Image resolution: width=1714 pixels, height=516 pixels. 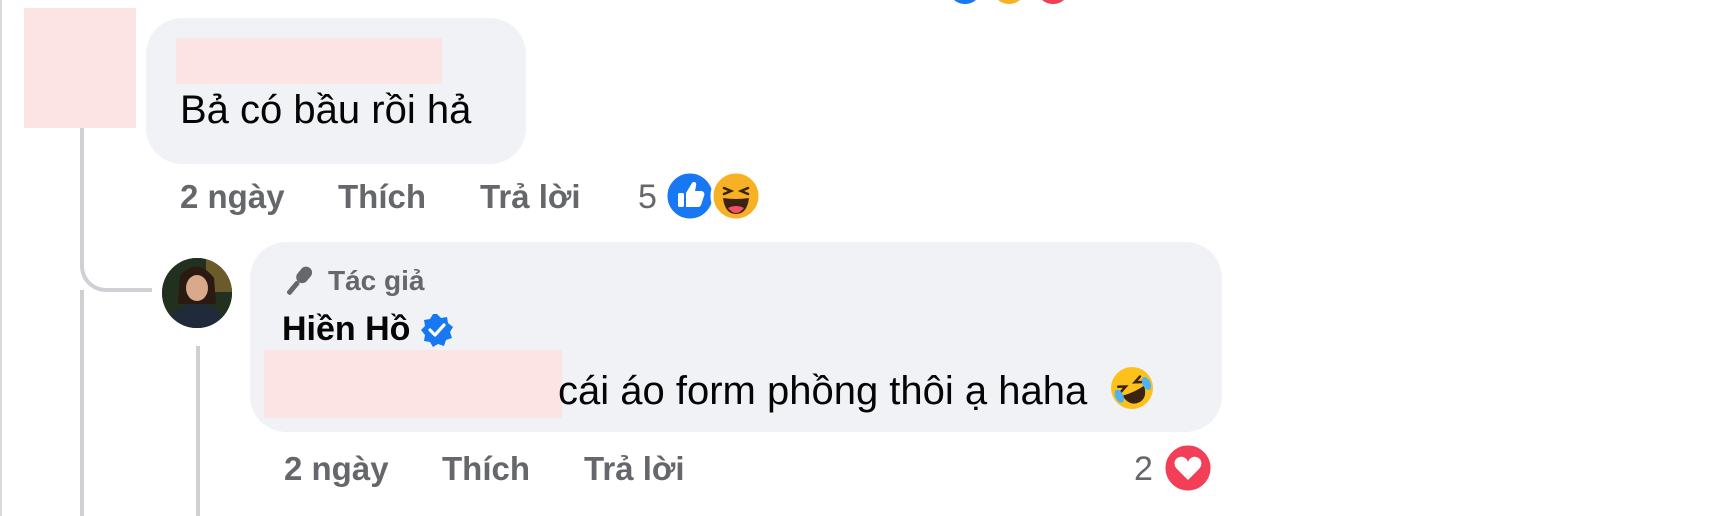 I want to click on comment-bubble: Bả có bầu rồi hả, so click(x=336, y=91).